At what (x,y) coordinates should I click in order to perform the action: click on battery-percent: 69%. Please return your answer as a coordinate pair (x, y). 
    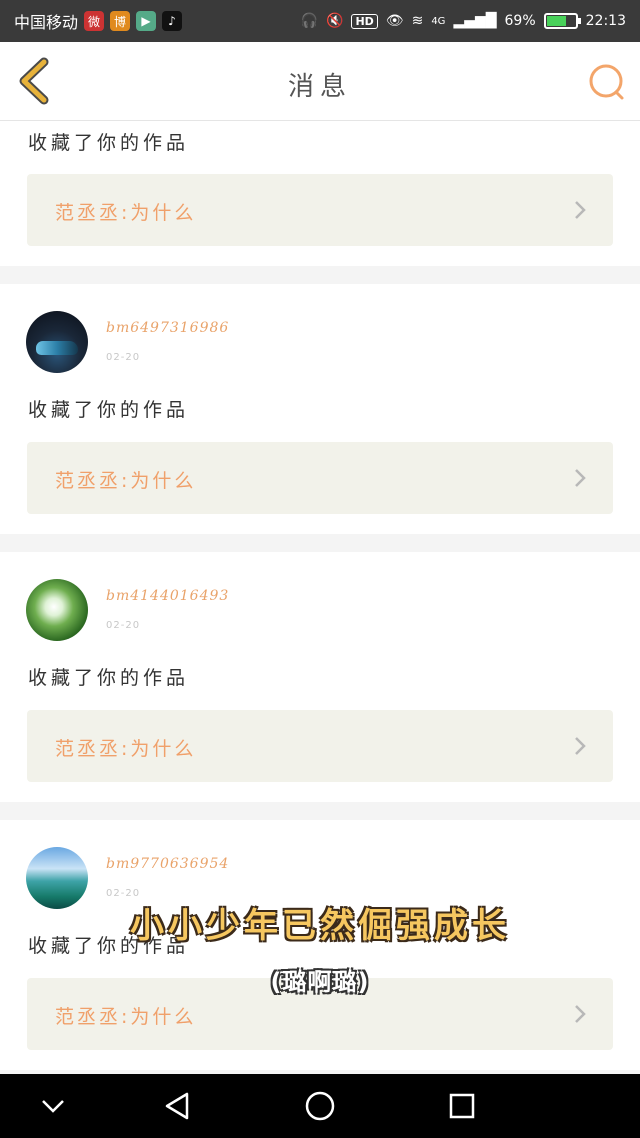
    Looking at the image, I should click on (520, 21).